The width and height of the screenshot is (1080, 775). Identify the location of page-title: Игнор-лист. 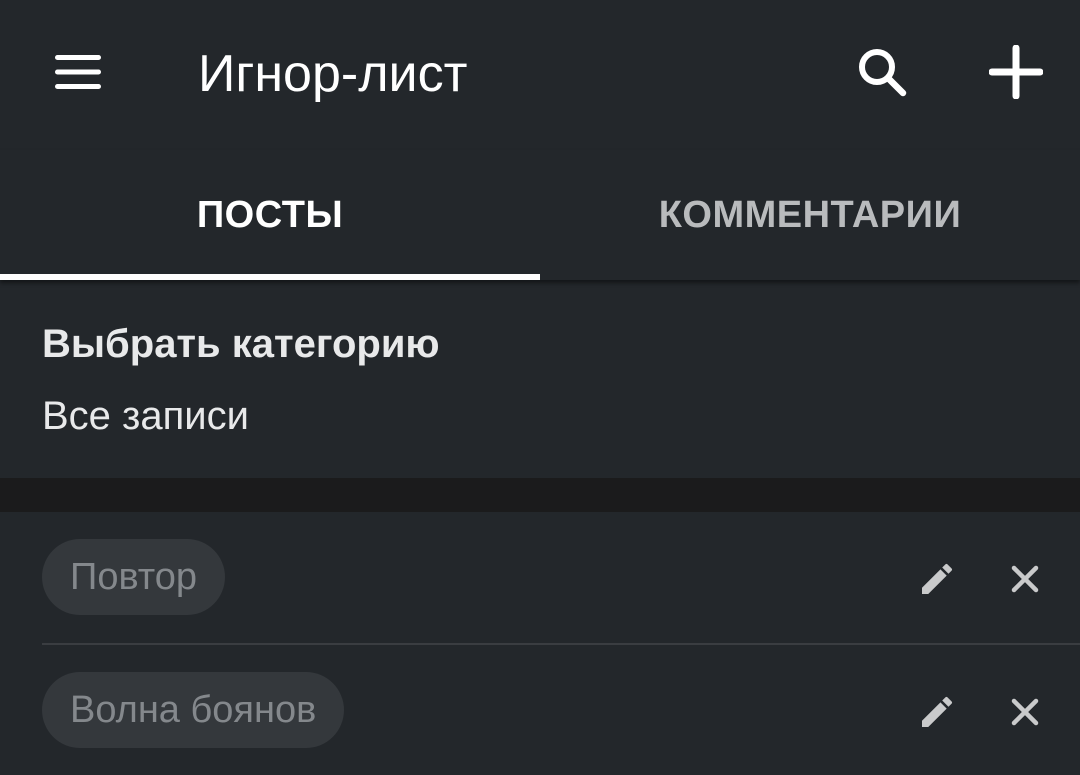
(333, 74).